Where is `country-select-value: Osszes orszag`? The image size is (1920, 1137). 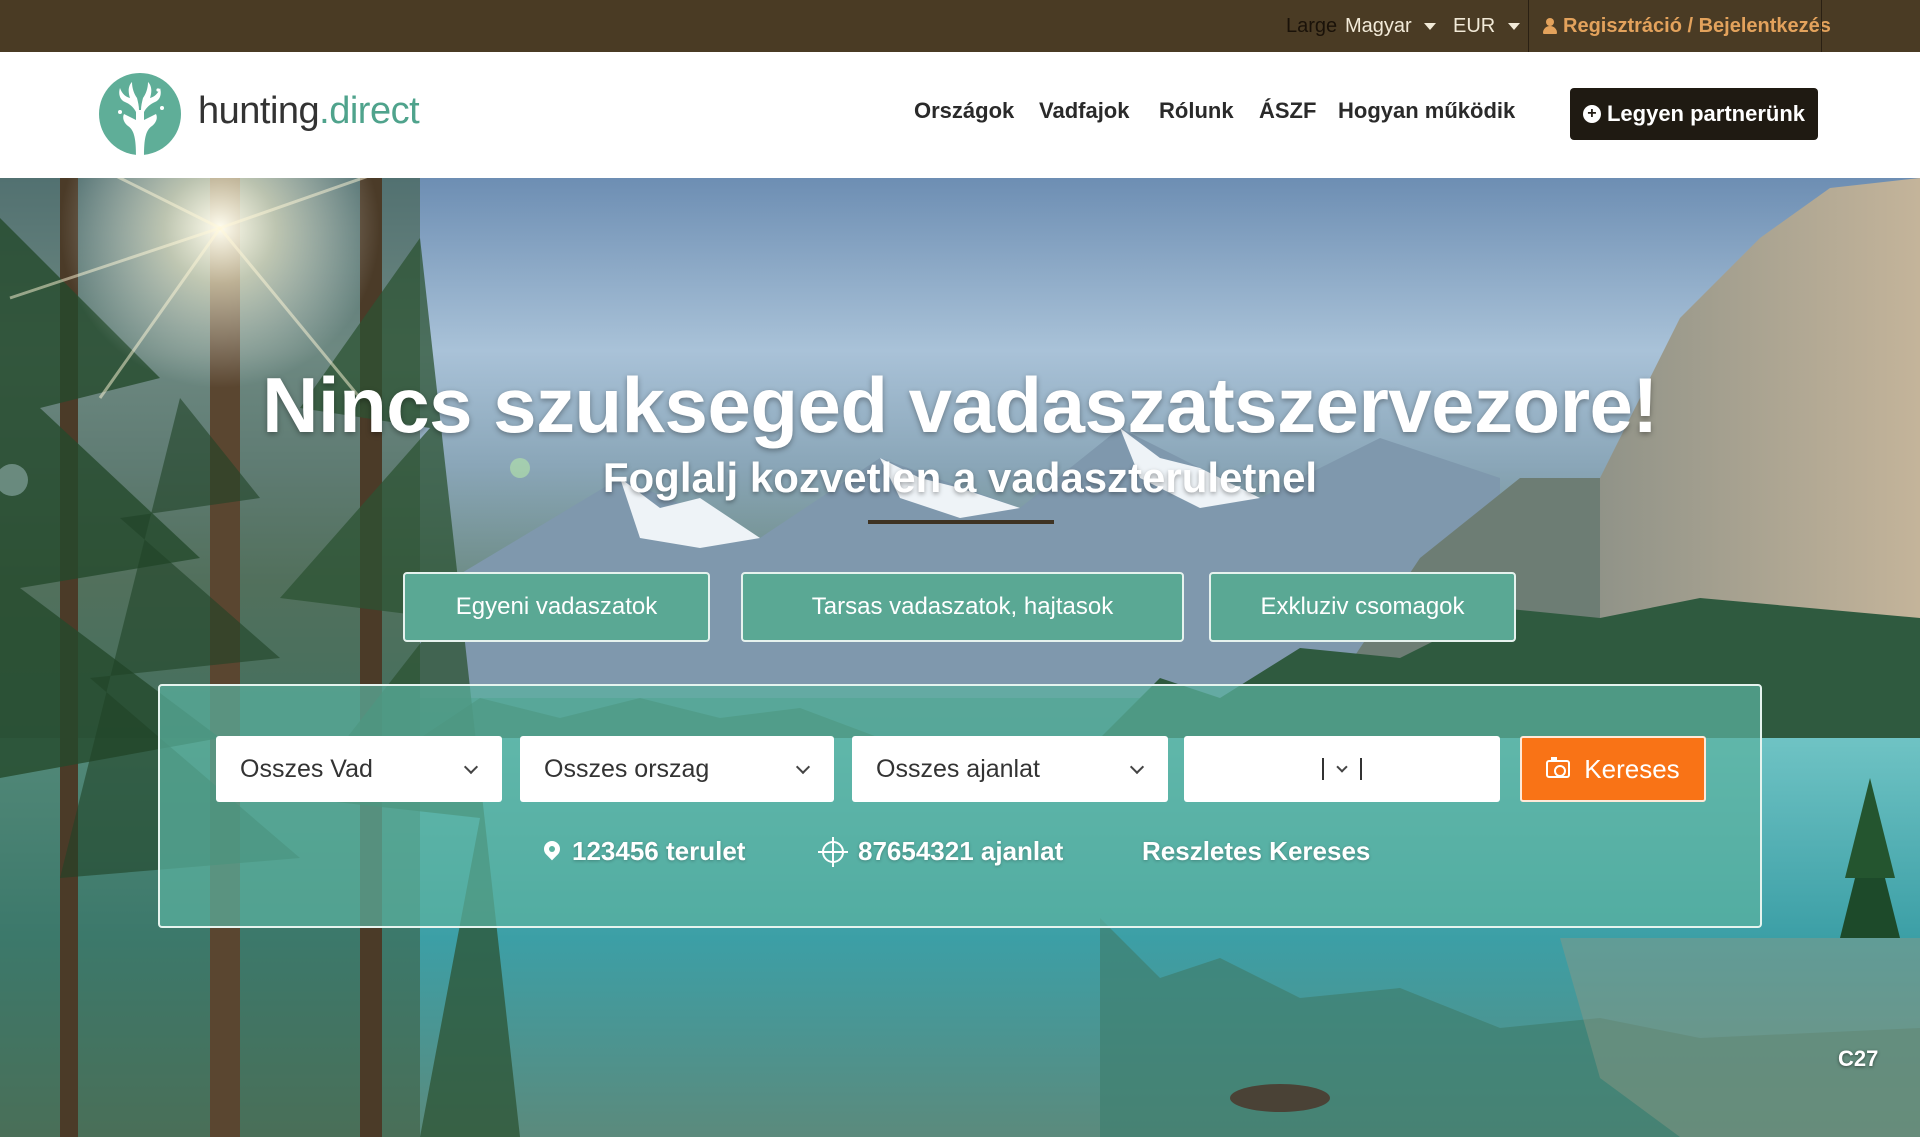 country-select-value: Osszes orszag is located at coordinates (627, 768).